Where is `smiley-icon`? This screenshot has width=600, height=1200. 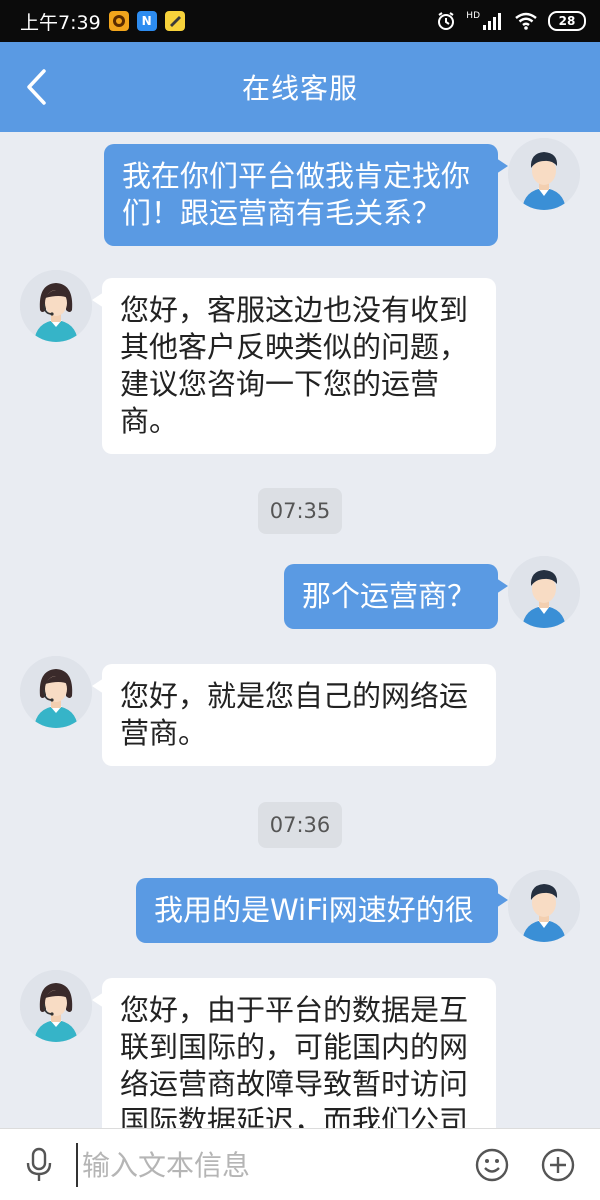 smiley-icon is located at coordinates (492, 1165).